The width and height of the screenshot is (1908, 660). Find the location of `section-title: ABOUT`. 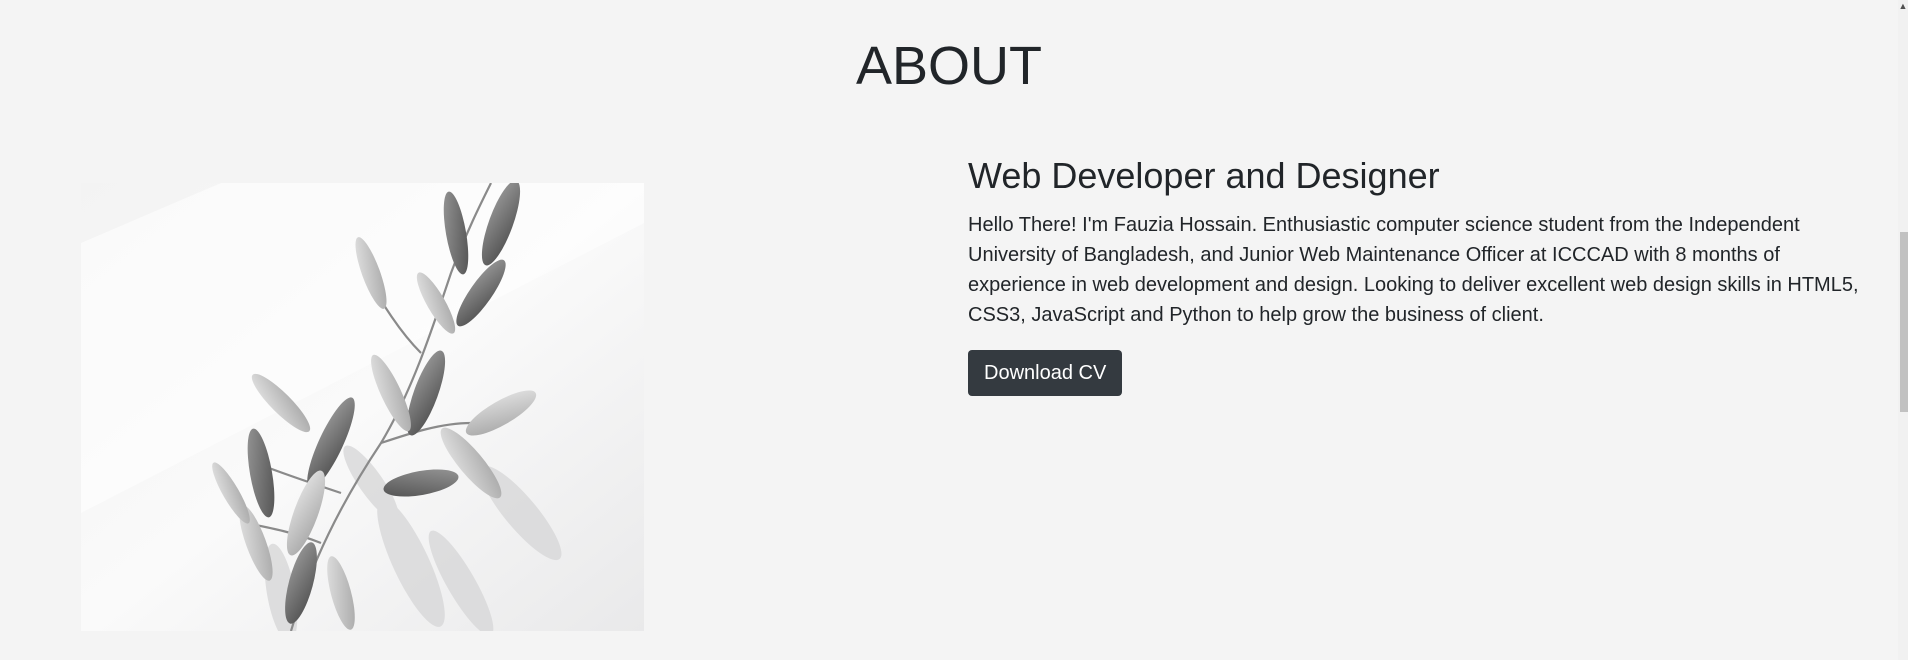

section-title: ABOUT is located at coordinates (949, 66).